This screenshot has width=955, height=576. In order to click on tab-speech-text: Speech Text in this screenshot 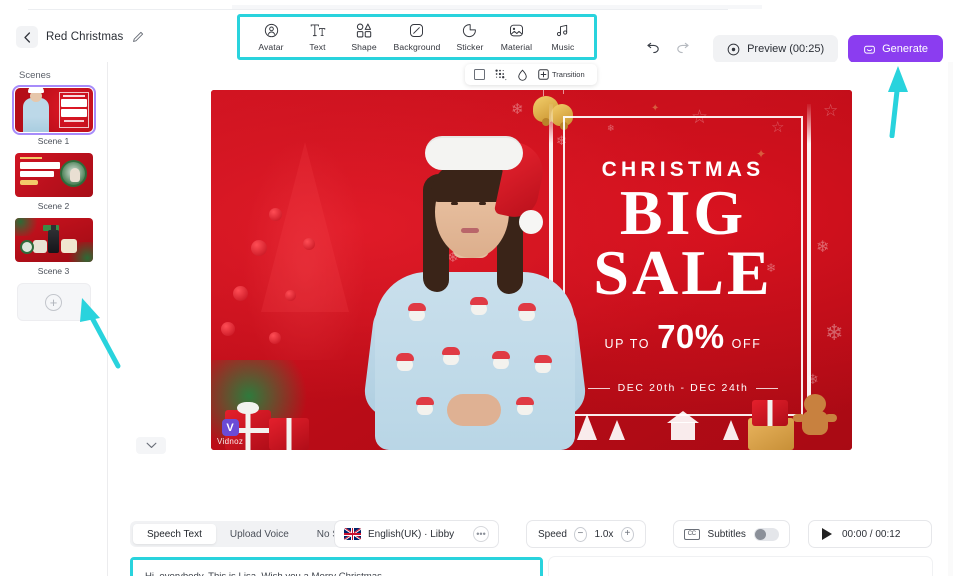, I will do `click(174, 534)`.